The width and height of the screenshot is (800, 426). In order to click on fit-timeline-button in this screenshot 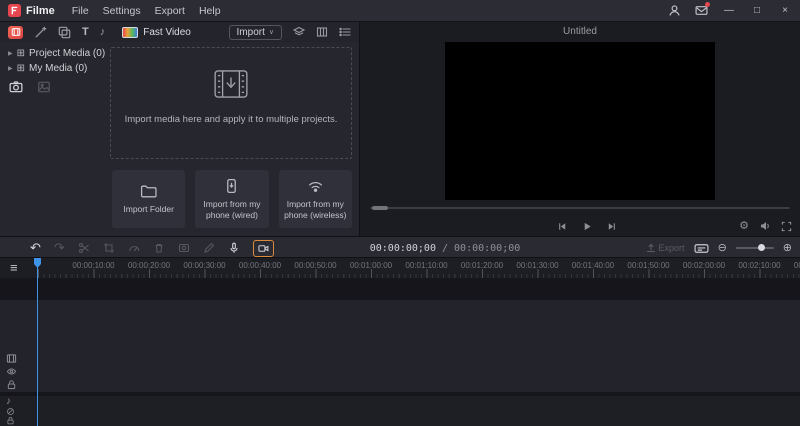, I will do `click(701, 248)`.